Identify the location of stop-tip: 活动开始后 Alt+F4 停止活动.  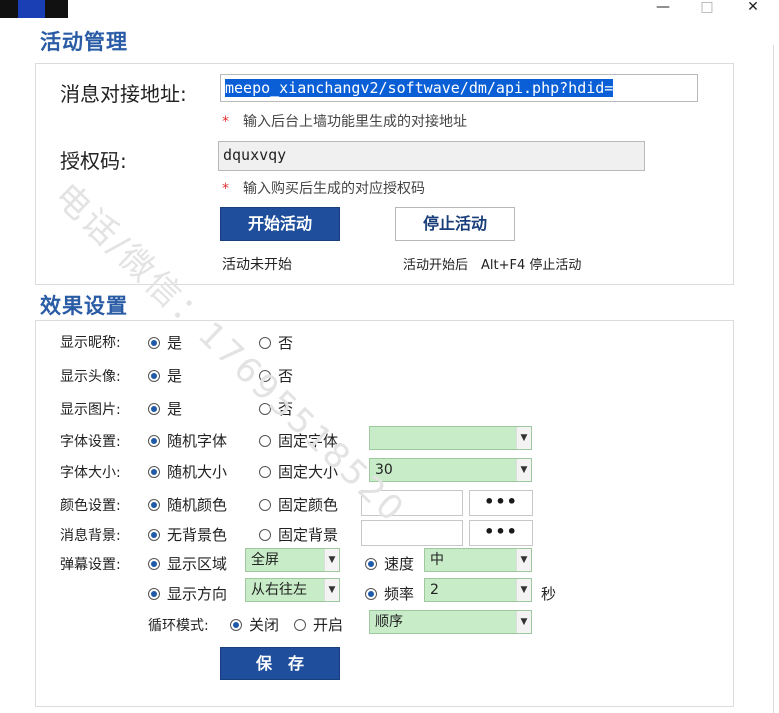
(492, 265).